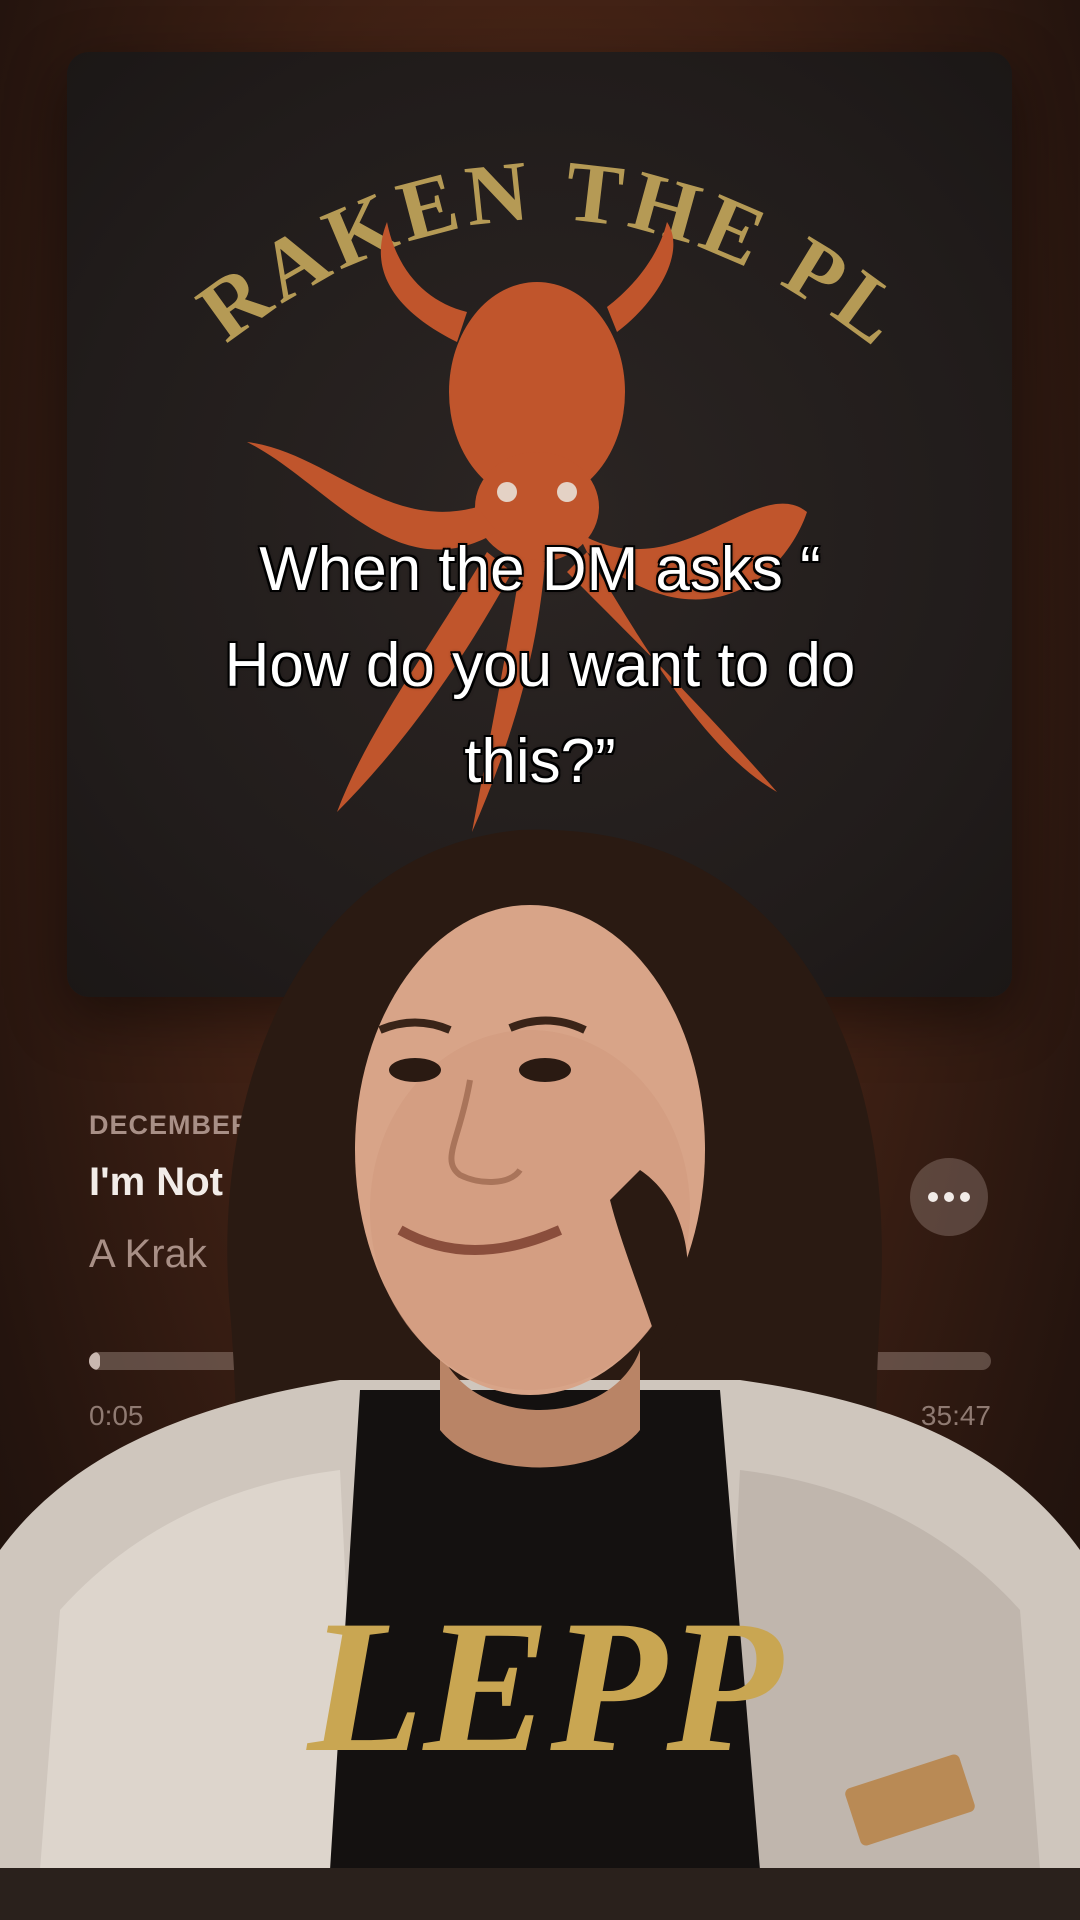  Describe the element at coordinates (540, 762) in the screenshot. I see `caption-line: this?”` at that location.